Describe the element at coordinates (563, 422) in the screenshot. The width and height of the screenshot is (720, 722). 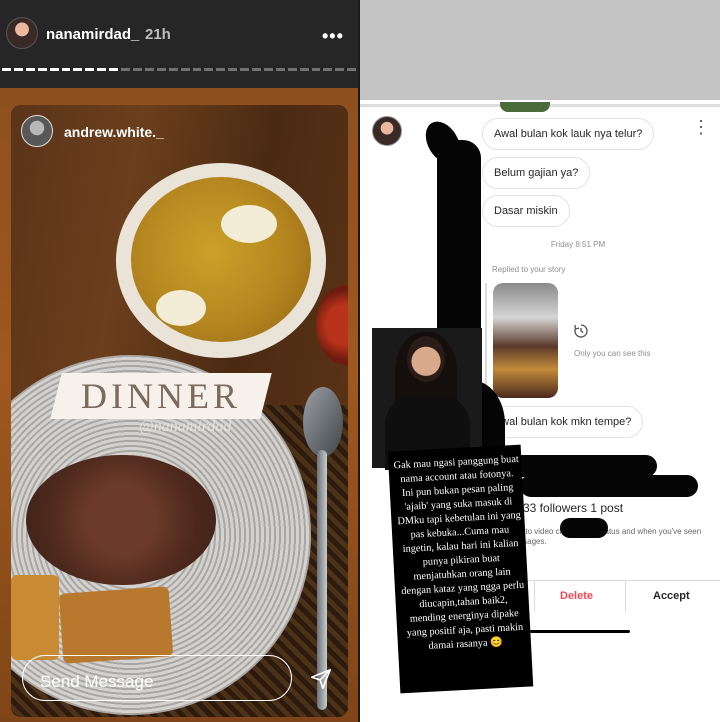
I see `message-bubble: Awal bulan kok mkn tempe?` at that location.